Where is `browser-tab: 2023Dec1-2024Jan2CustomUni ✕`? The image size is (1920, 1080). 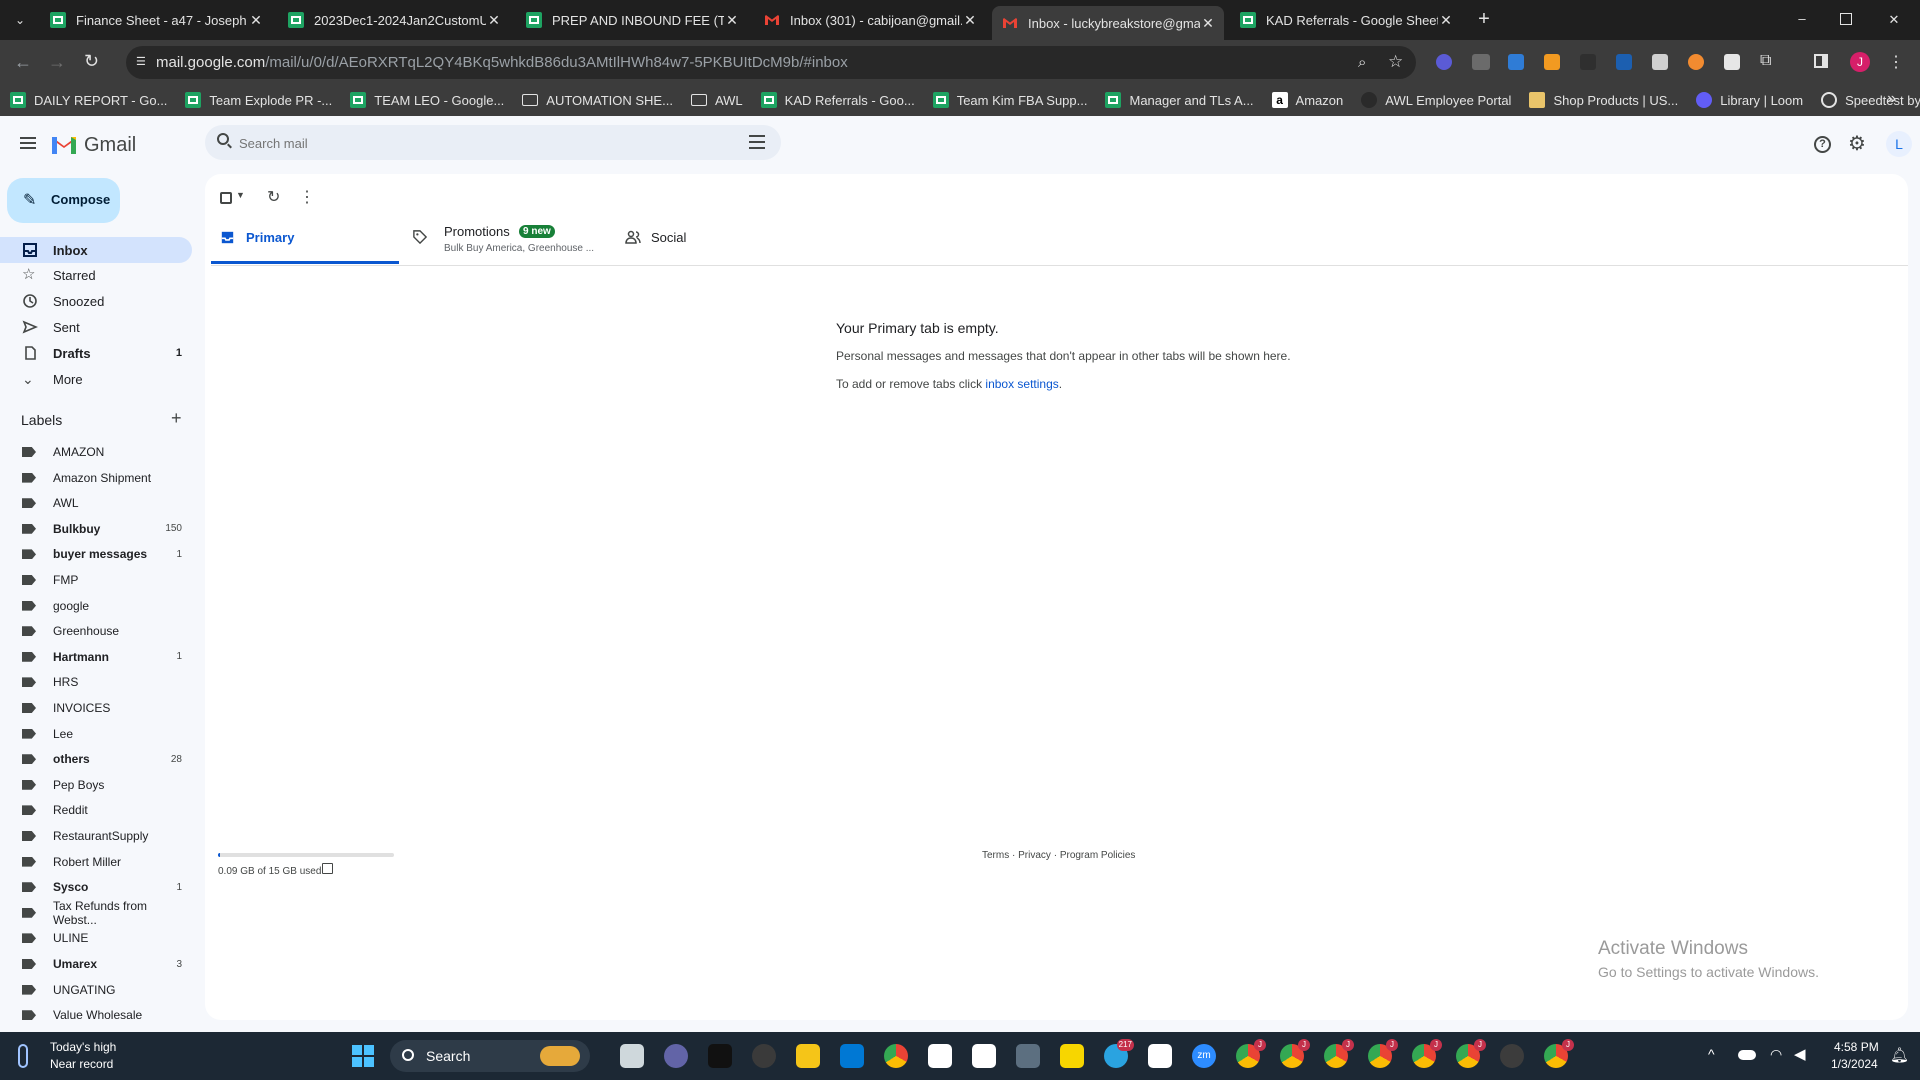
browser-tab: 2023Dec1-2024Jan2CustomUni ✕ is located at coordinates (394, 20).